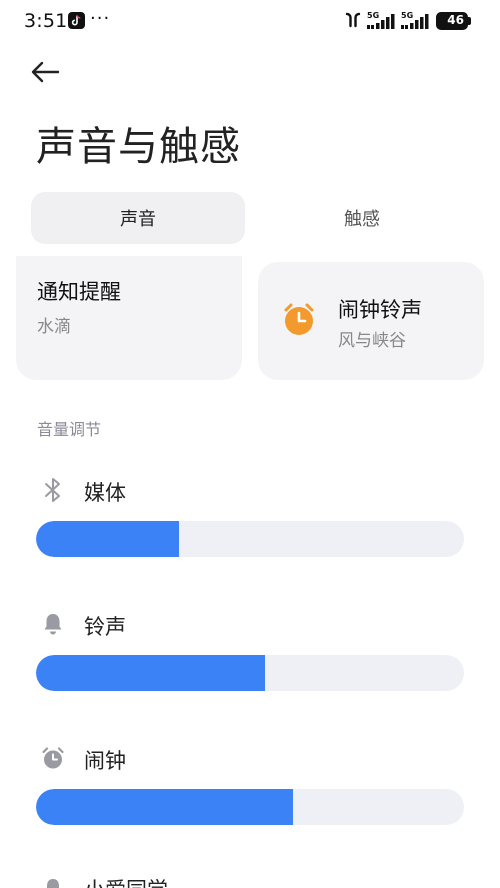  I want to click on tab-haptics: 触感, so click(362, 218).